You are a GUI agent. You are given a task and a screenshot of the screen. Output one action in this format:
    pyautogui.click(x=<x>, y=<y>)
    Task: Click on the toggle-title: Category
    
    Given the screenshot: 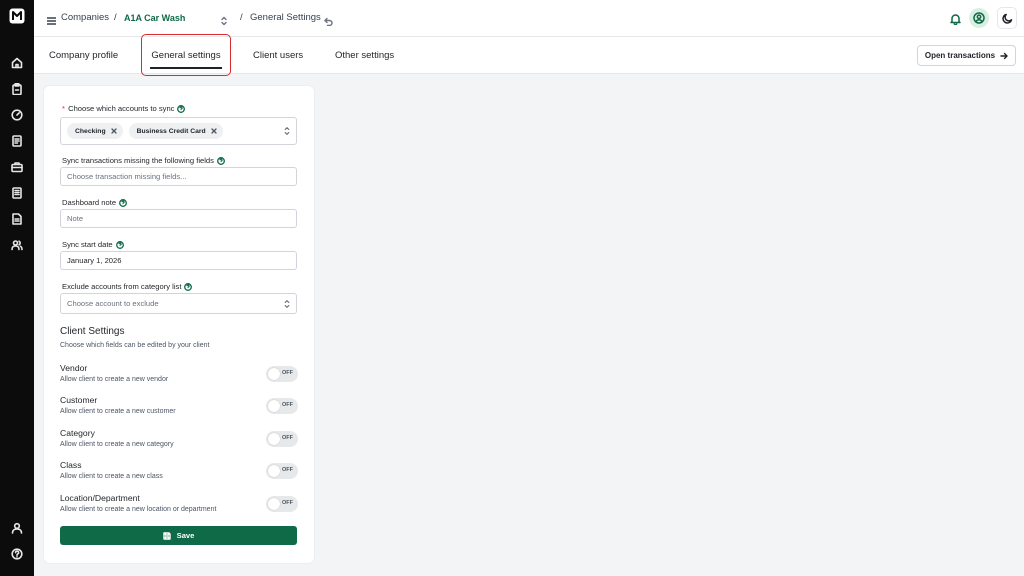 What is the action you would take?
    pyautogui.click(x=77, y=433)
    